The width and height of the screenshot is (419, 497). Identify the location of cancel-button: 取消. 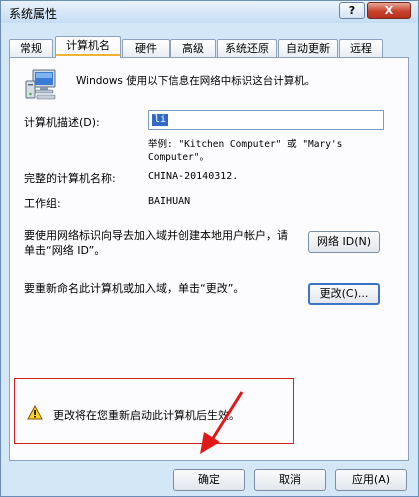
(290, 480).